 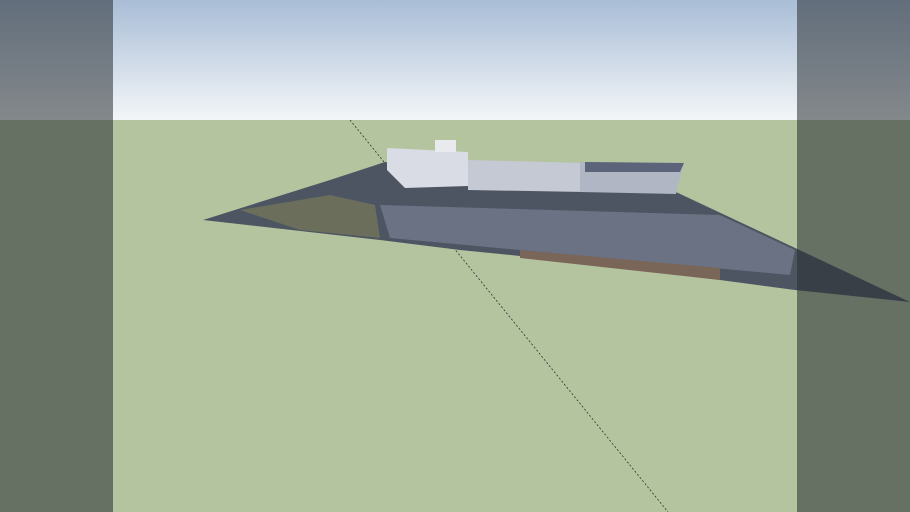 I want to click on building-main, so click(x=427, y=168).